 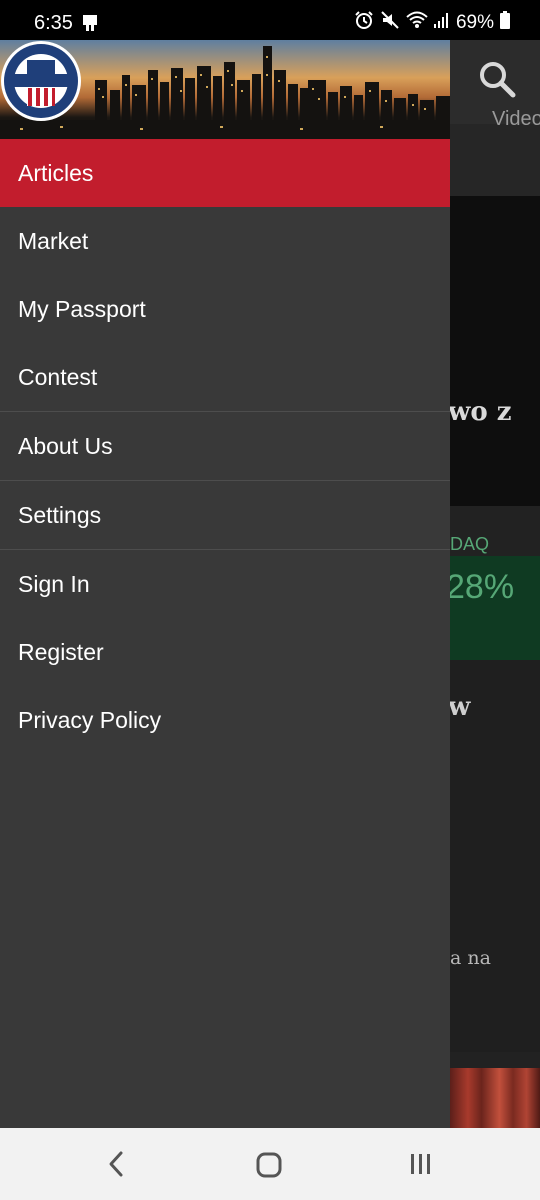 What do you see at coordinates (270, 20) in the screenshot?
I see `status-bar: 6:35 69%` at bounding box center [270, 20].